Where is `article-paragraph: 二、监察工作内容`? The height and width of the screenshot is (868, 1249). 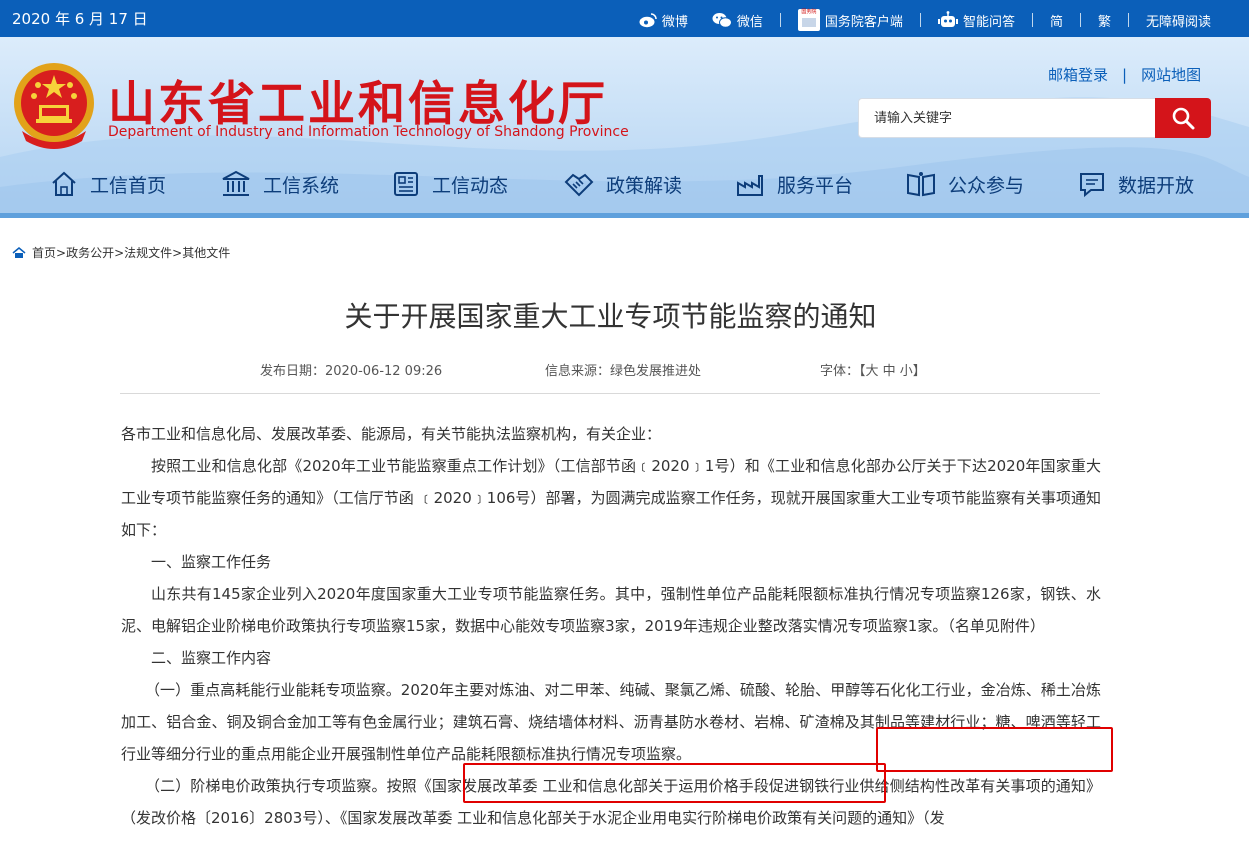 article-paragraph: 二、监察工作内容 is located at coordinates (211, 658).